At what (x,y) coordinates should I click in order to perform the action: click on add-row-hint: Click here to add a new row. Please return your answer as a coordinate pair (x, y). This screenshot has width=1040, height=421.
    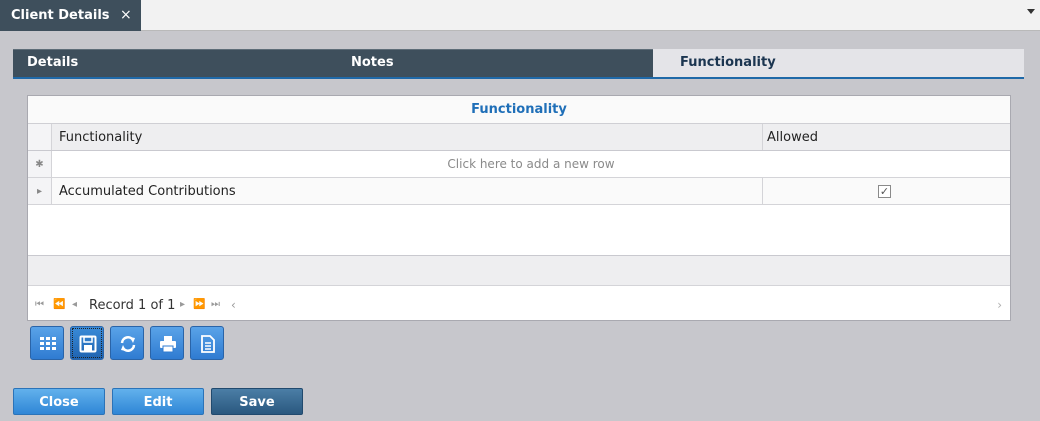
    Looking at the image, I should click on (531, 164).